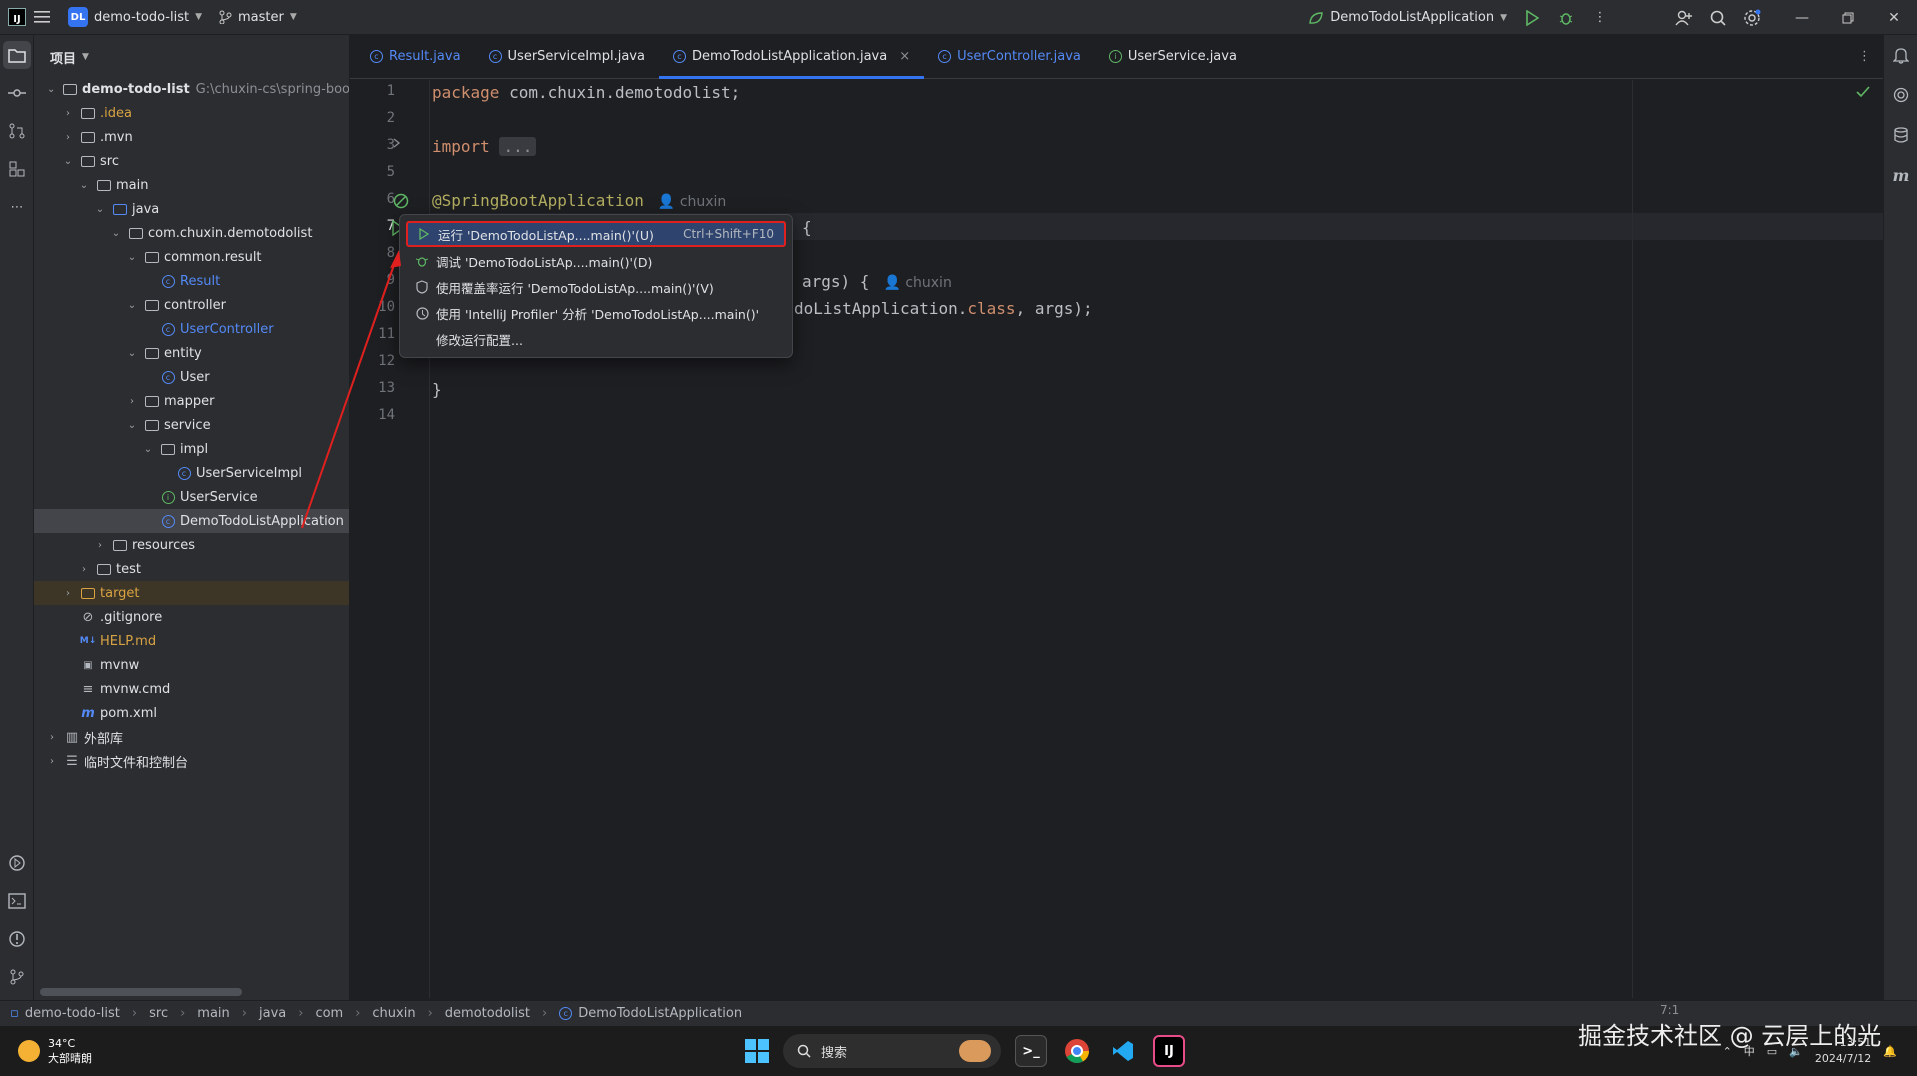 The height and width of the screenshot is (1076, 1917). I want to click on tree-item: ⌄ src, so click(191, 161).